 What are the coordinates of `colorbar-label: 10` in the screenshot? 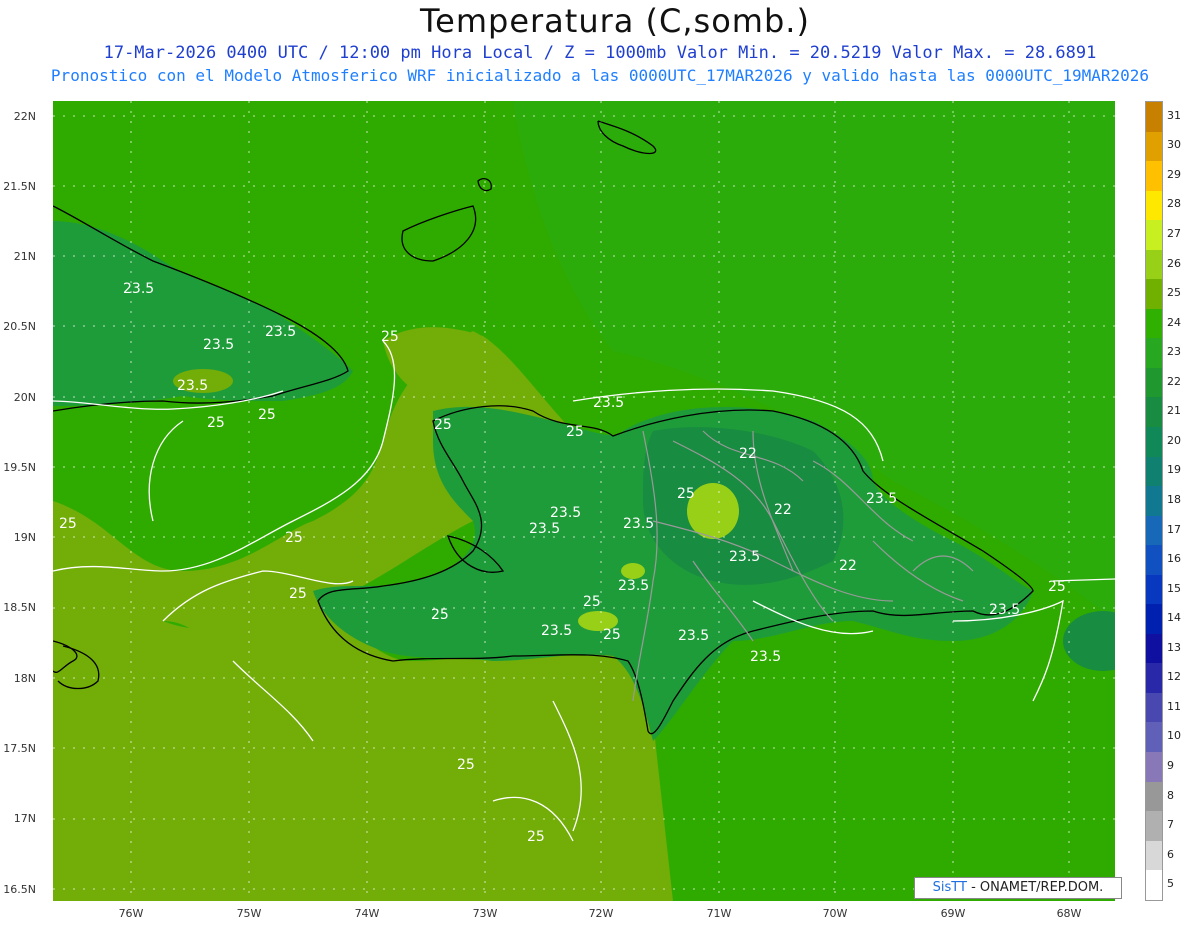 It's located at (1174, 736).